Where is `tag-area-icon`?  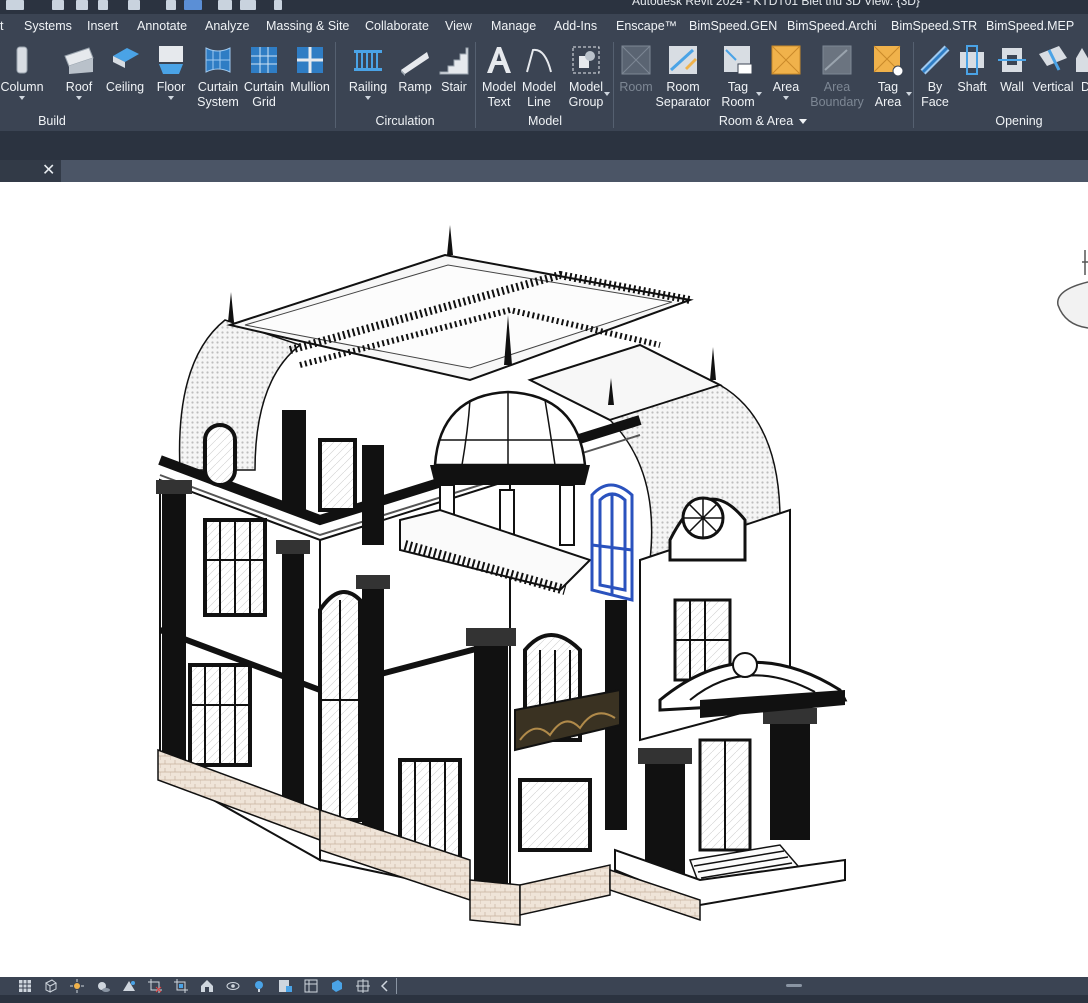
tag-area-icon is located at coordinates (888, 60).